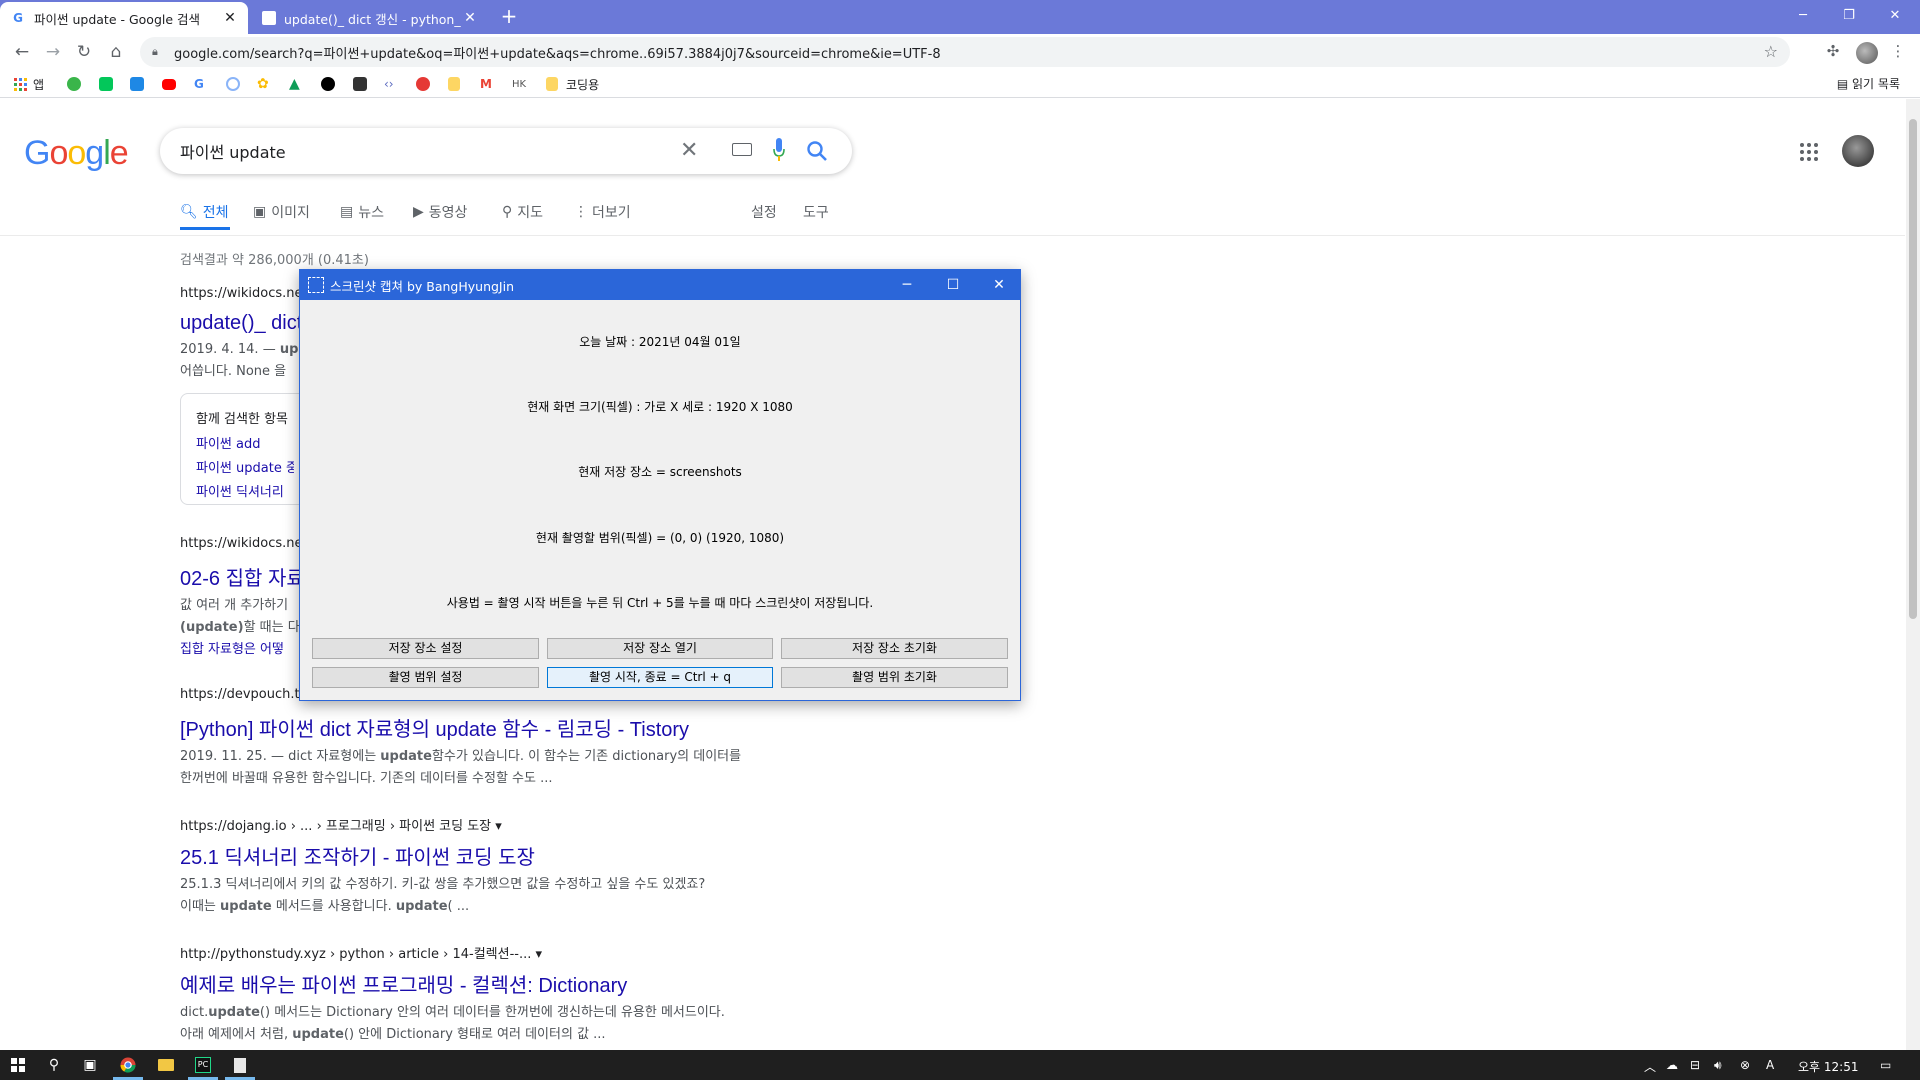 The width and height of the screenshot is (1920, 1080). Describe the element at coordinates (572, 84) in the screenshot. I see `bookmark-folder-coding: 코딩용` at that location.